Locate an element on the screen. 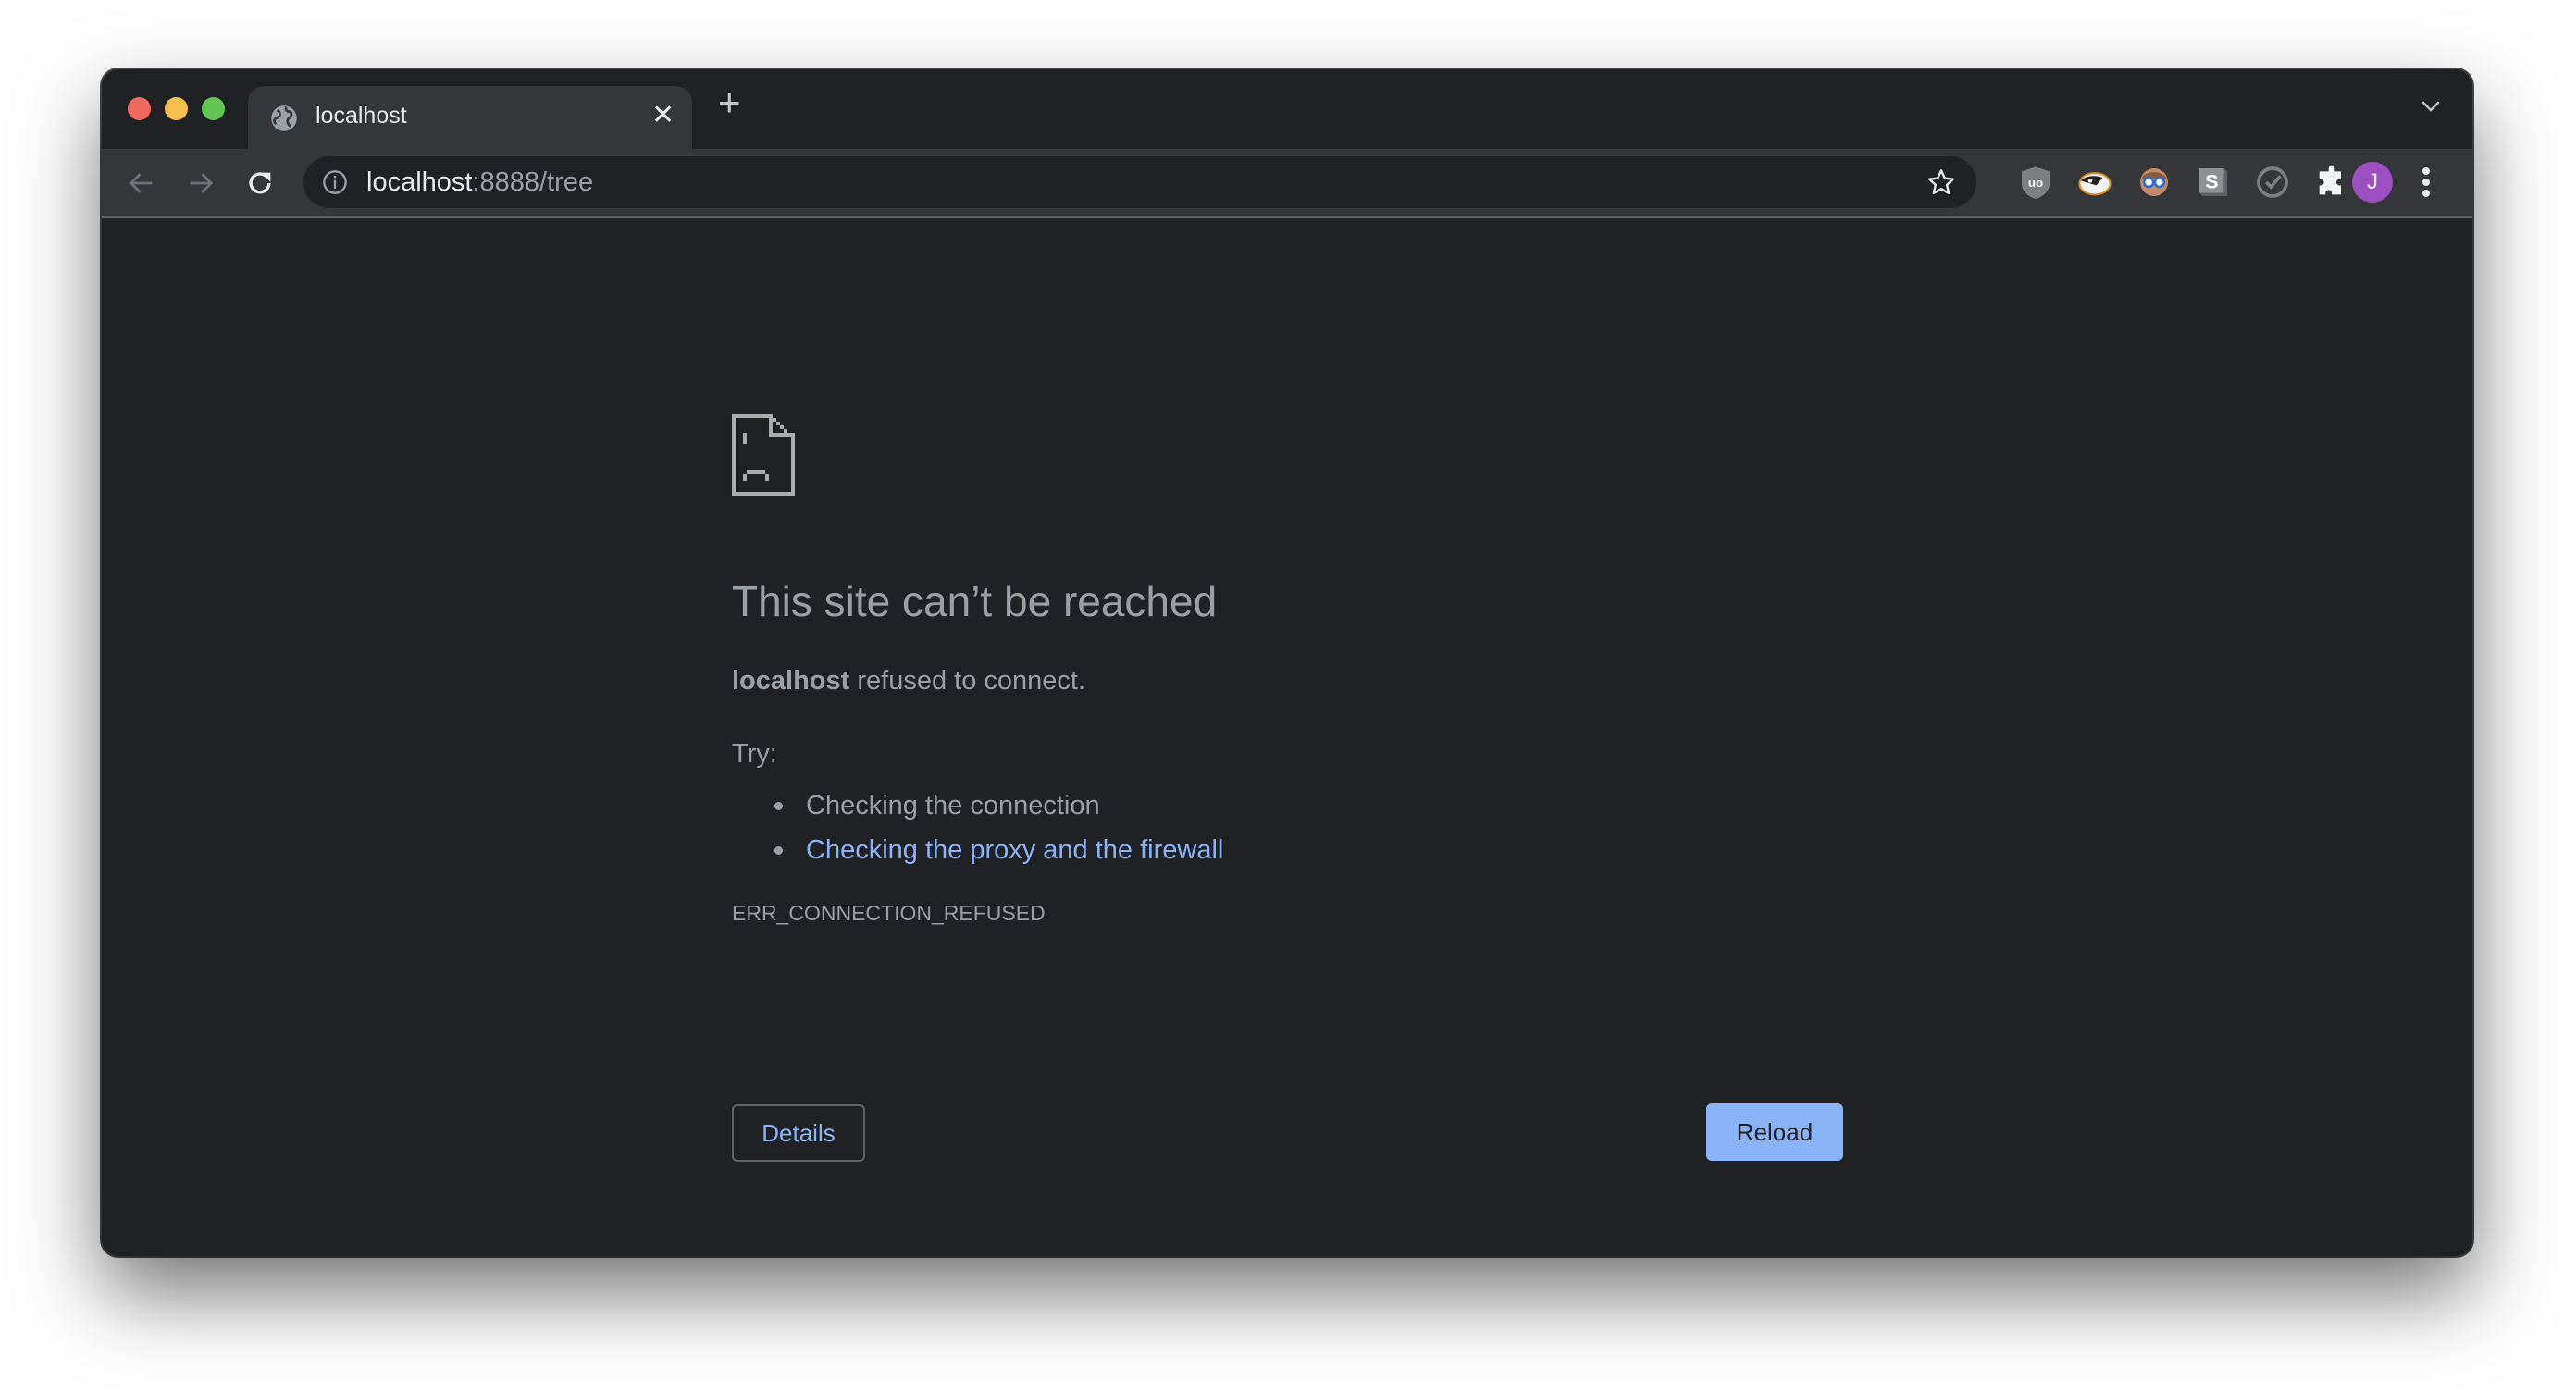 The image size is (2576, 1393). error-code: ERR_CONNECTION_REFUSED is located at coordinates (889, 913).